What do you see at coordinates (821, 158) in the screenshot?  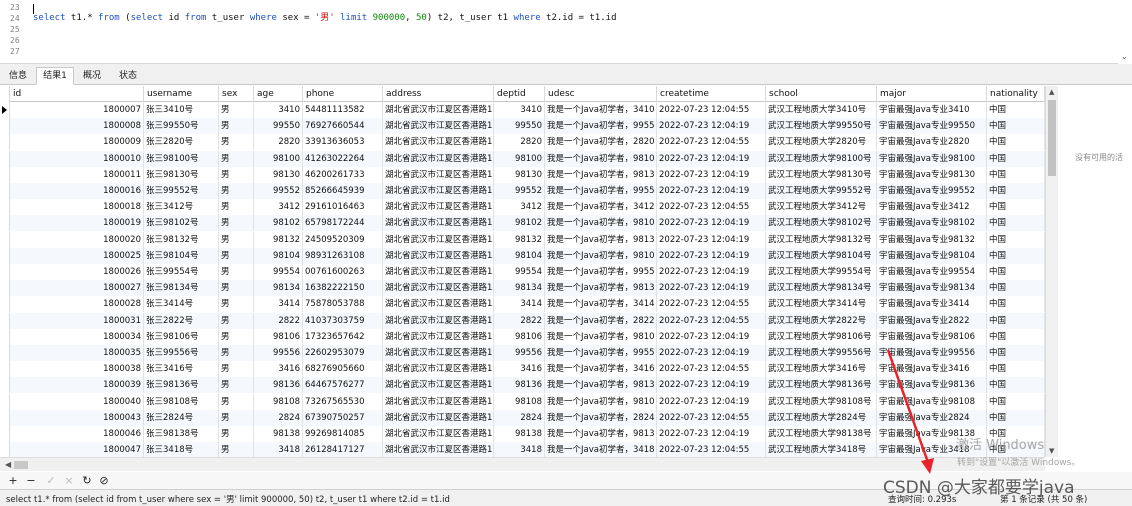 I see `cell-school: 武汉工程地质大学98100号` at bounding box center [821, 158].